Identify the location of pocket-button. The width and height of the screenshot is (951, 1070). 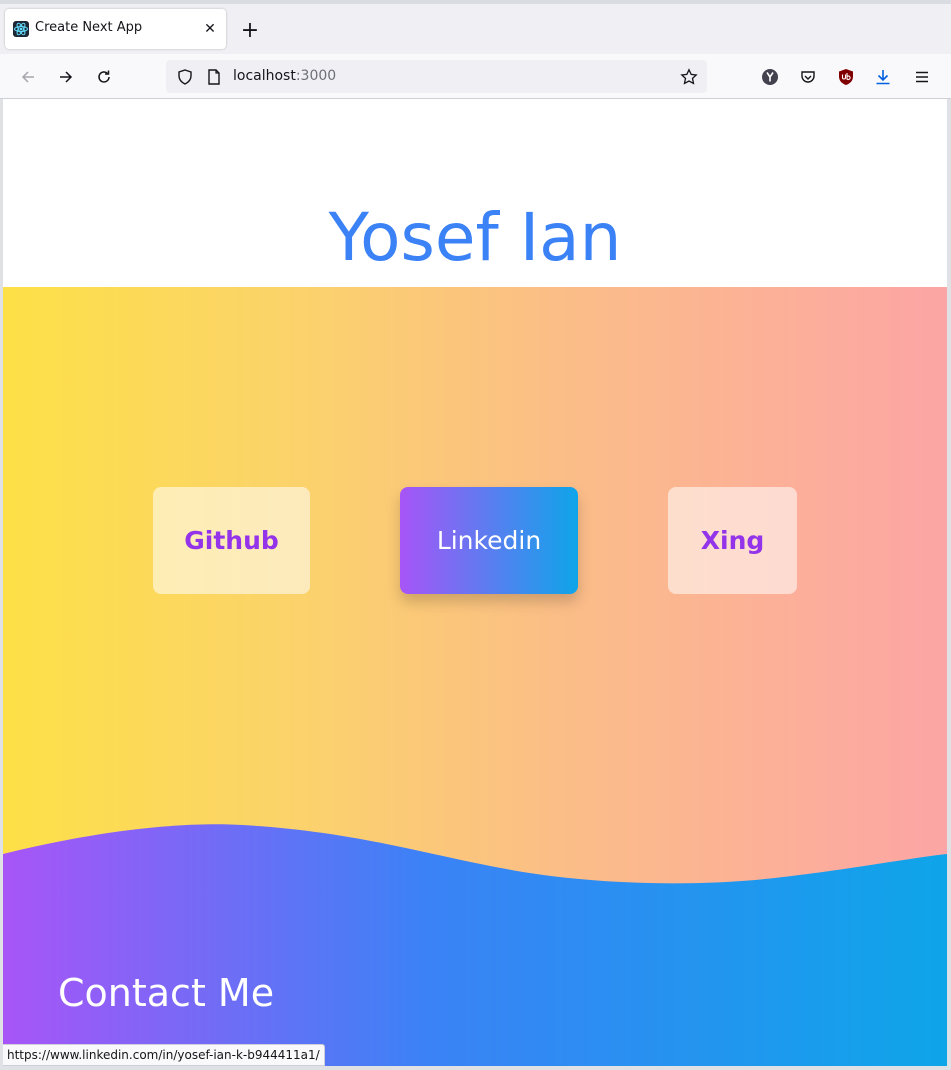
(808, 77).